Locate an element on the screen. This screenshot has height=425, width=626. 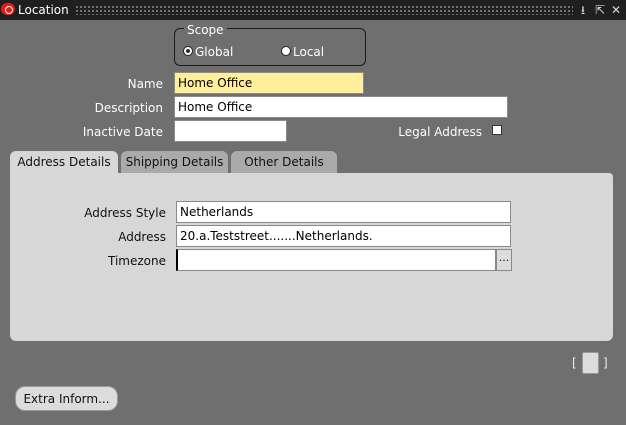
minimize-icon: ⭳ is located at coordinates (583, 10).